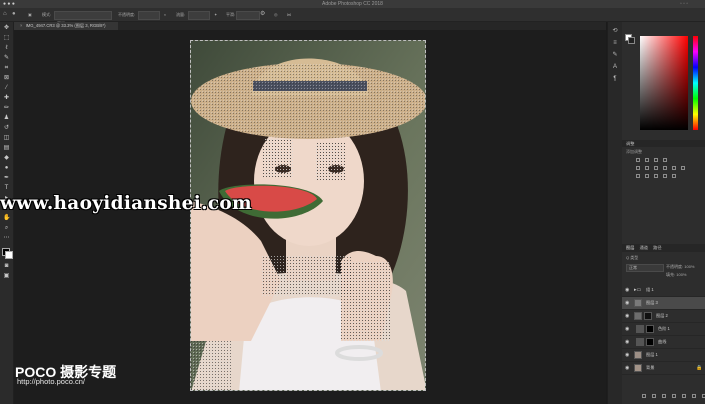  What do you see at coordinates (684, 4) in the screenshot?
I see `window-menu-icons: ▫ ▫ ▫` at bounding box center [684, 4].